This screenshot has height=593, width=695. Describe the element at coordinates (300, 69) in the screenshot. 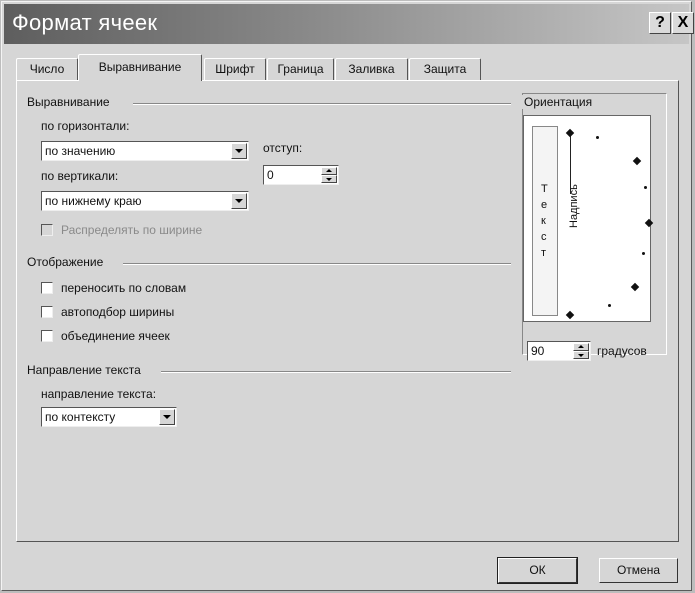

I see `tab-border: Граница` at that location.